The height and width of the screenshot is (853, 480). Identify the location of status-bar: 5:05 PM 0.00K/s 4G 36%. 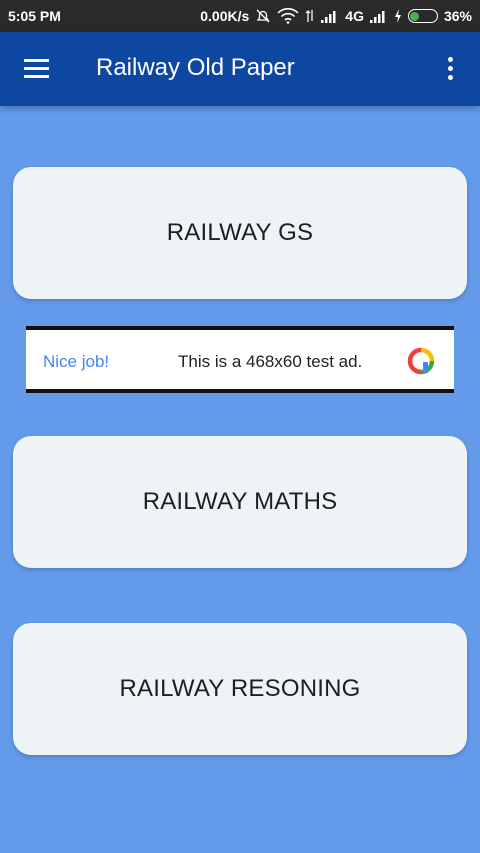
(240, 16).